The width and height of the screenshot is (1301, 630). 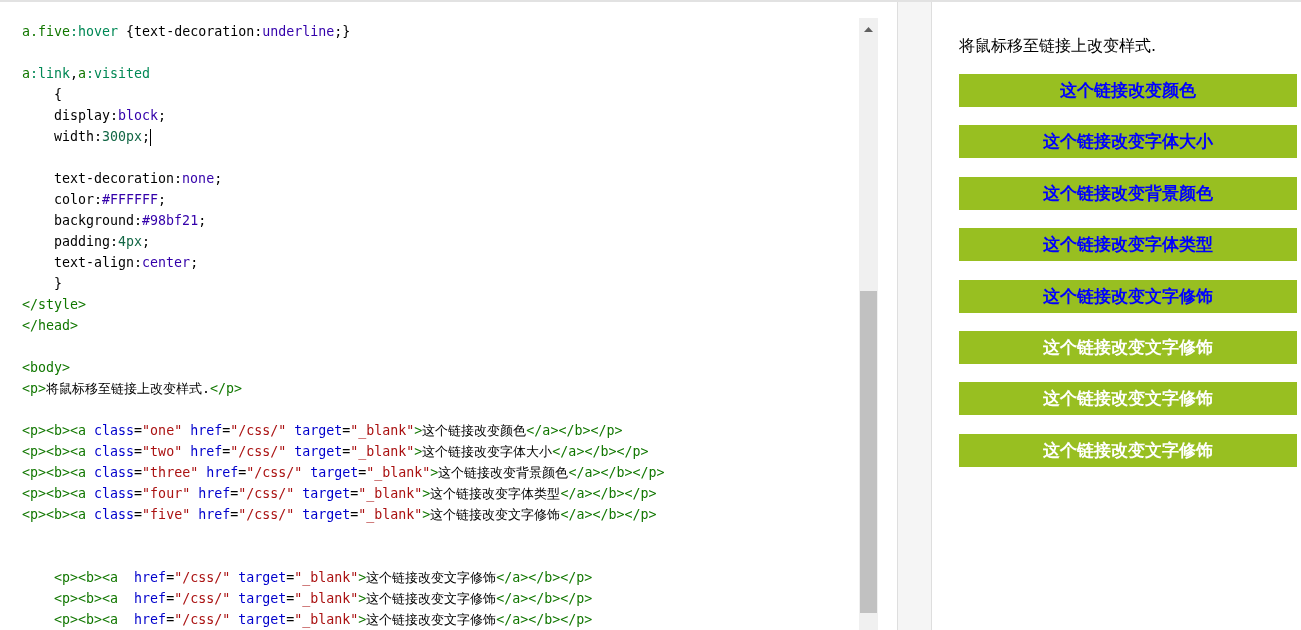 I want to click on code-line: width:300px;, so click(x=102, y=137).